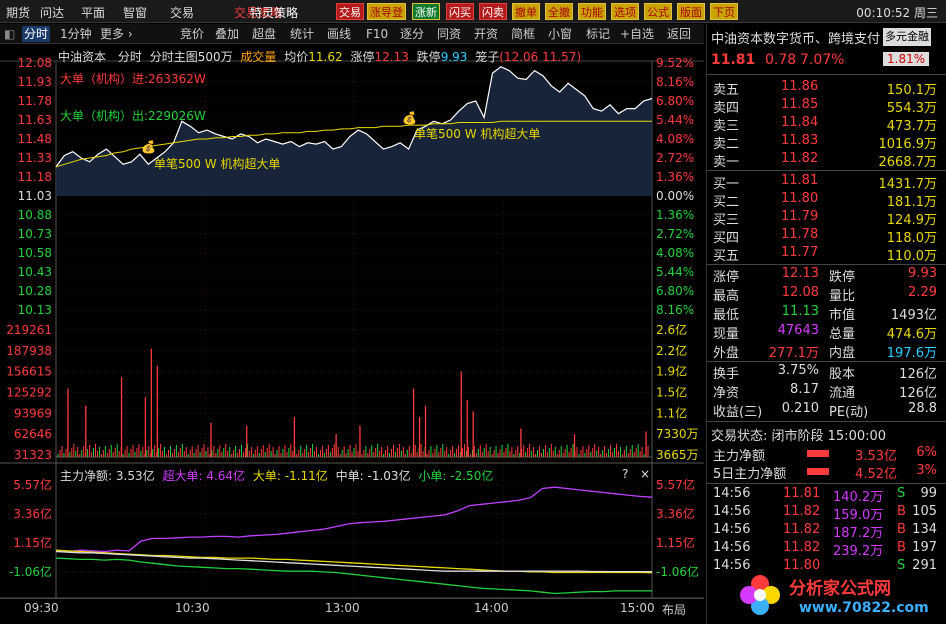 Image resolution: width=946 pixels, height=624 pixels. What do you see at coordinates (93, 12) in the screenshot?
I see `menu-plane: 平面` at bounding box center [93, 12].